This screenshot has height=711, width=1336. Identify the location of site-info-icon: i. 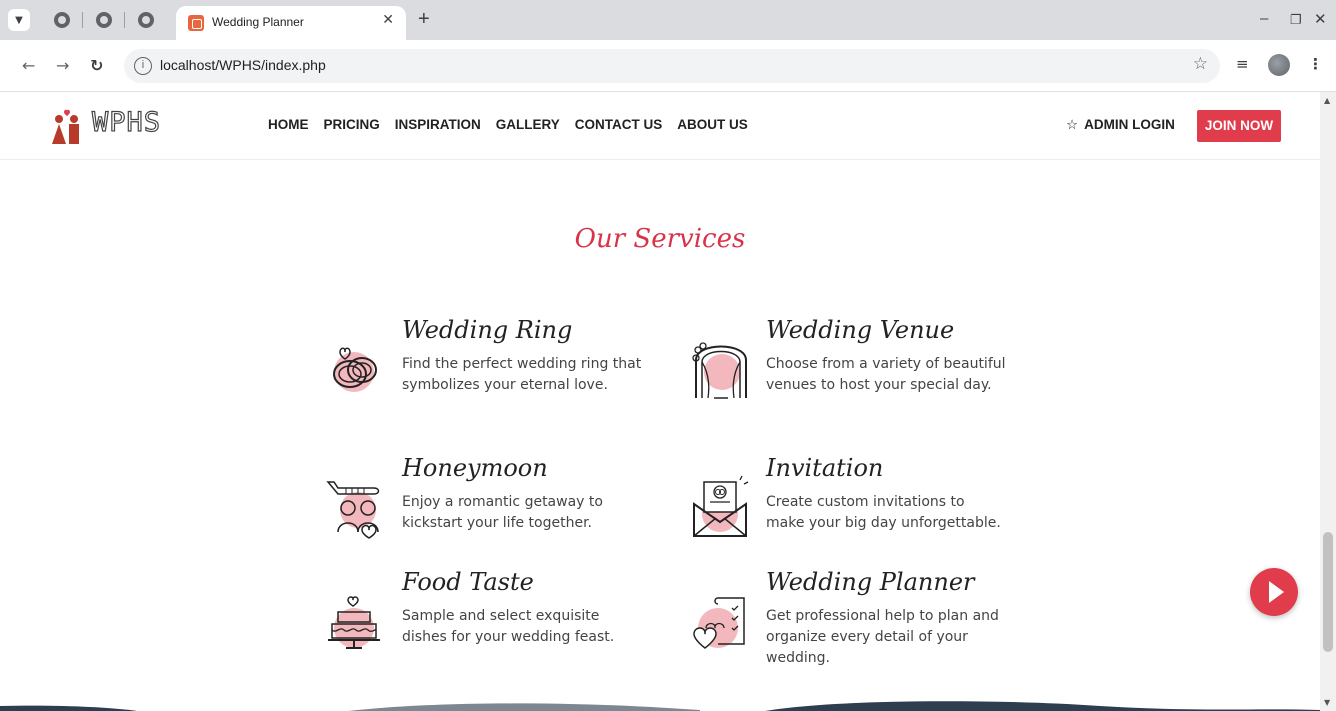
(143, 66).